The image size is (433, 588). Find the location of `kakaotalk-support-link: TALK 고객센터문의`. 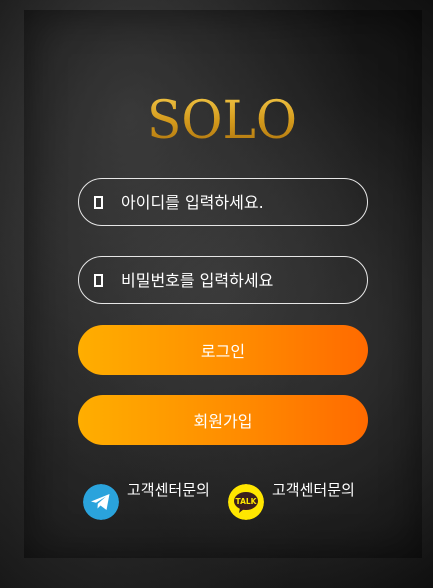

kakaotalk-support-link: TALK 고객센터문의 is located at coordinates (292, 499).